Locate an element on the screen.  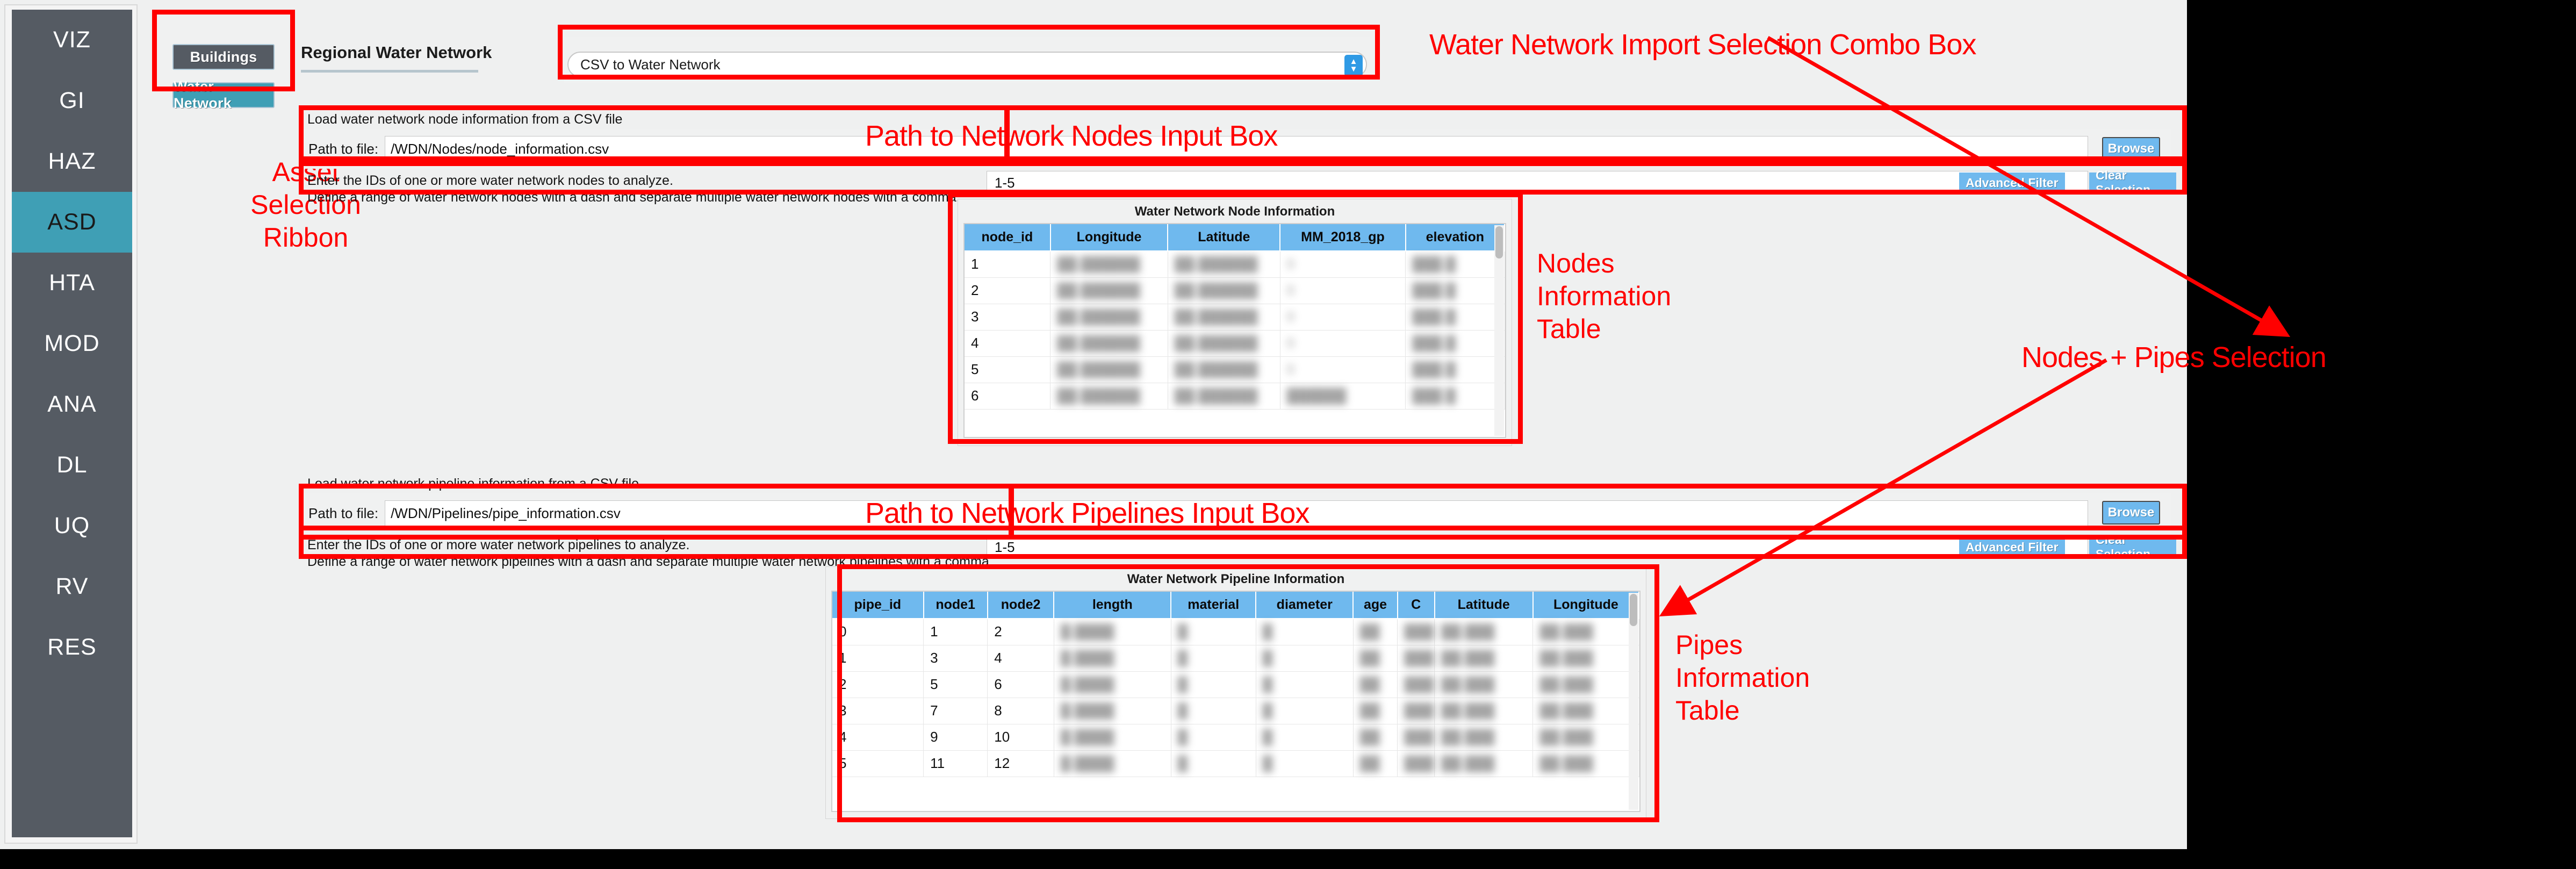
column-header-node1: node1 is located at coordinates (955, 605).